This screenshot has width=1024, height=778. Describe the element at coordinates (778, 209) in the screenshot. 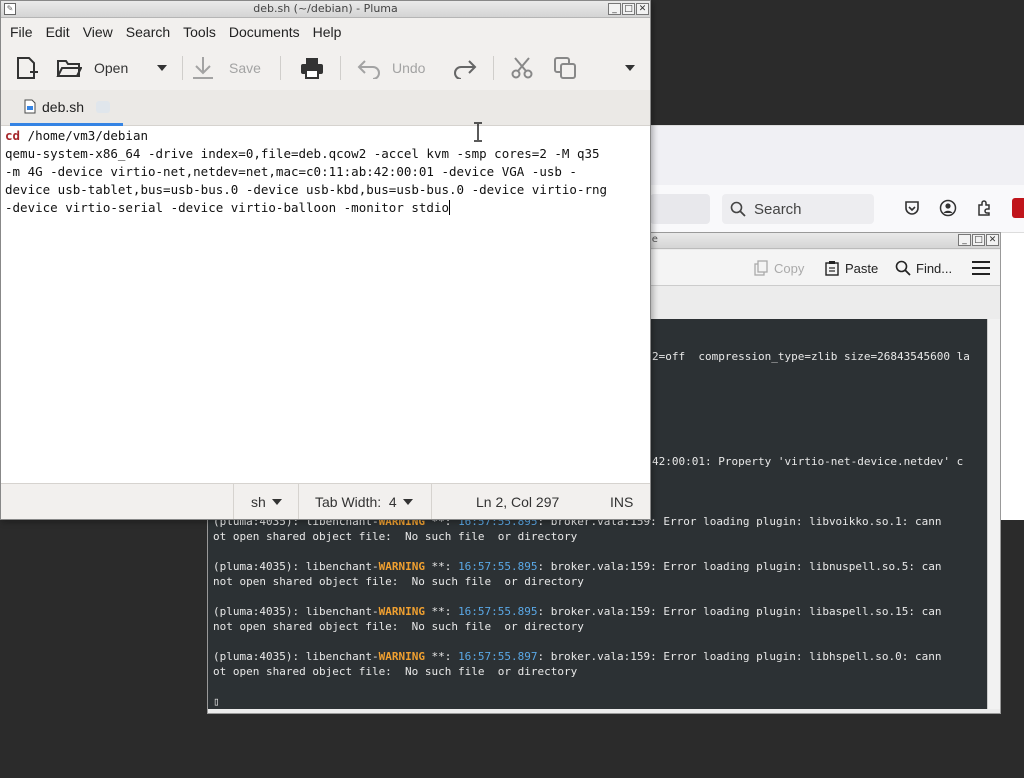

I see `search-placeholder: Search` at that location.